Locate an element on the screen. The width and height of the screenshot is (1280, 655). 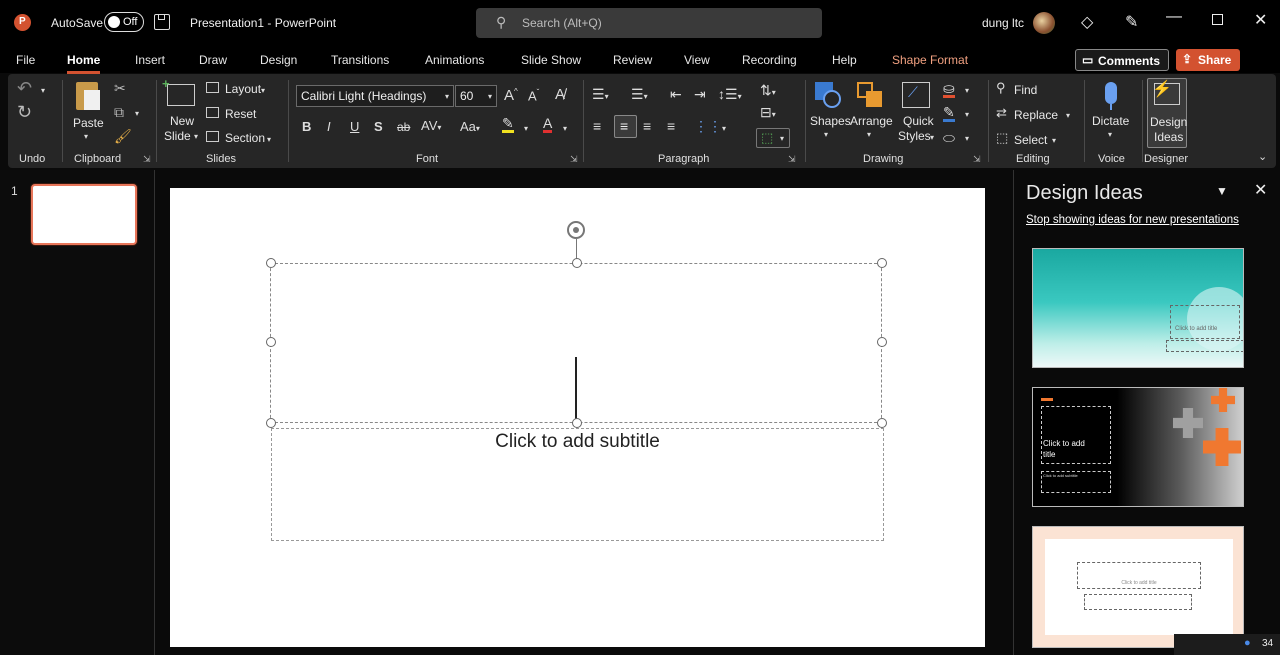
tab-file: File is located at coordinates (25, 60).